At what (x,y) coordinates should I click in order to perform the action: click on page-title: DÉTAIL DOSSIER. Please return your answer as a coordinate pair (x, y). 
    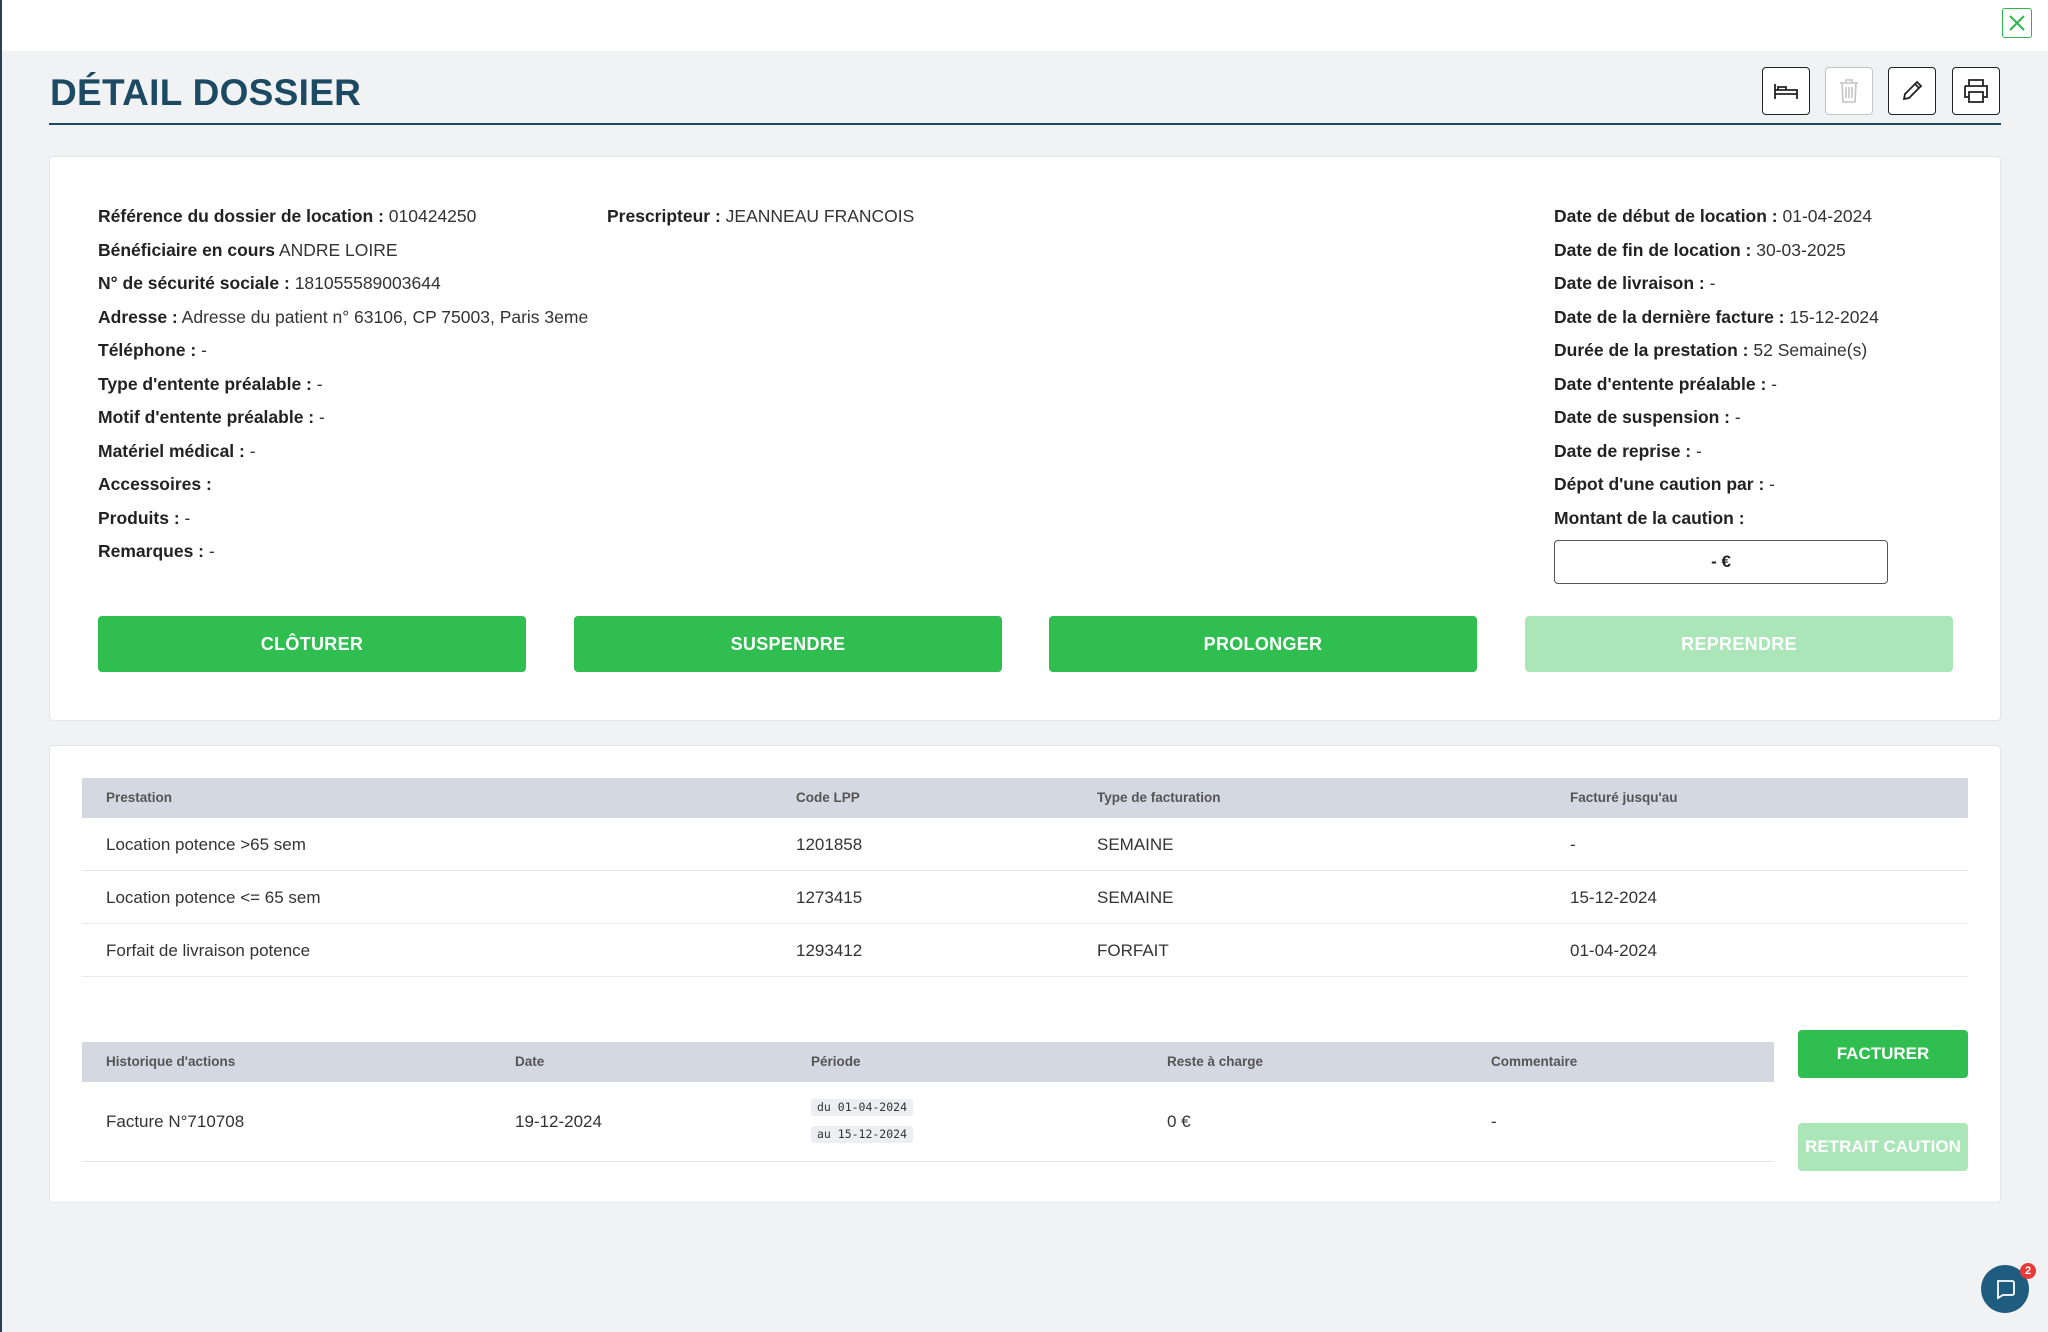
    Looking at the image, I should click on (206, 92).